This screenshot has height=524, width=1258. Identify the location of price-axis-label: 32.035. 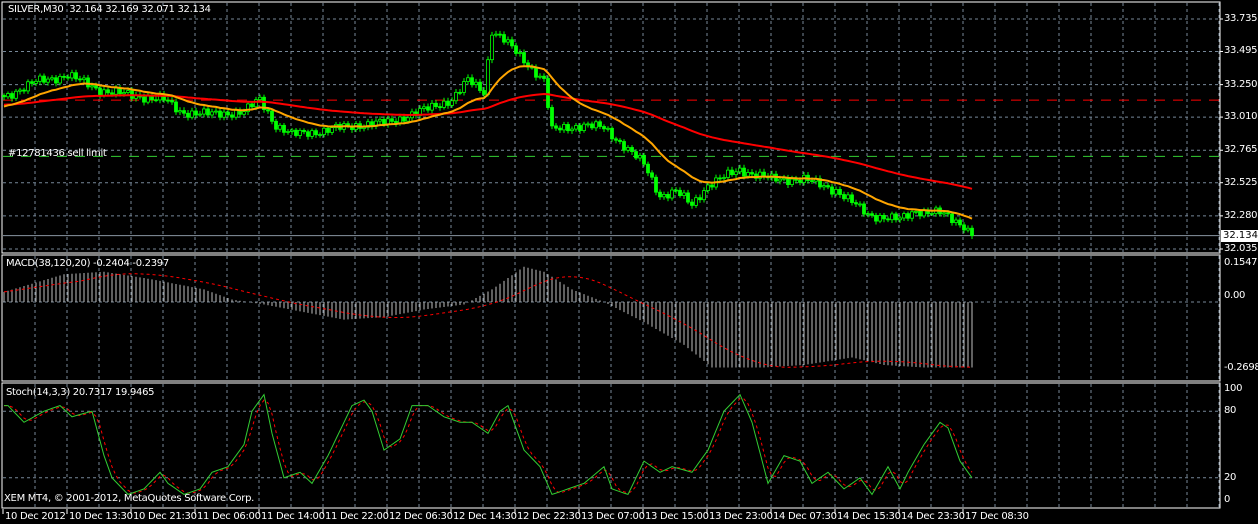
(1241, 248).